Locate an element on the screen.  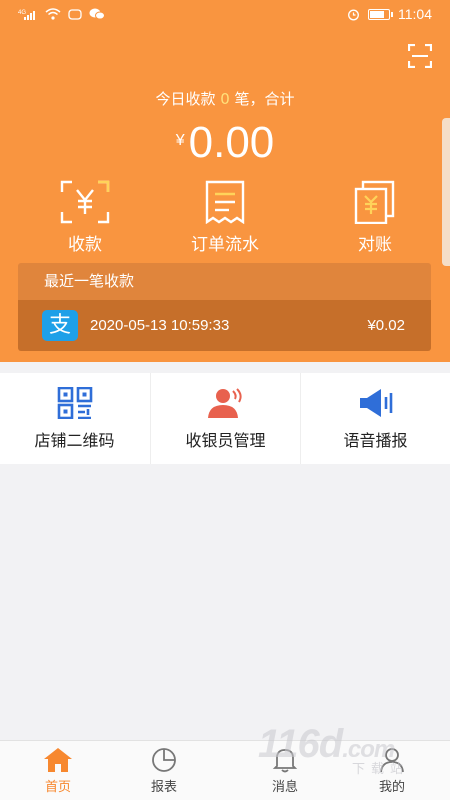
collect-label: 收款 is located at coordinates (85, 245).